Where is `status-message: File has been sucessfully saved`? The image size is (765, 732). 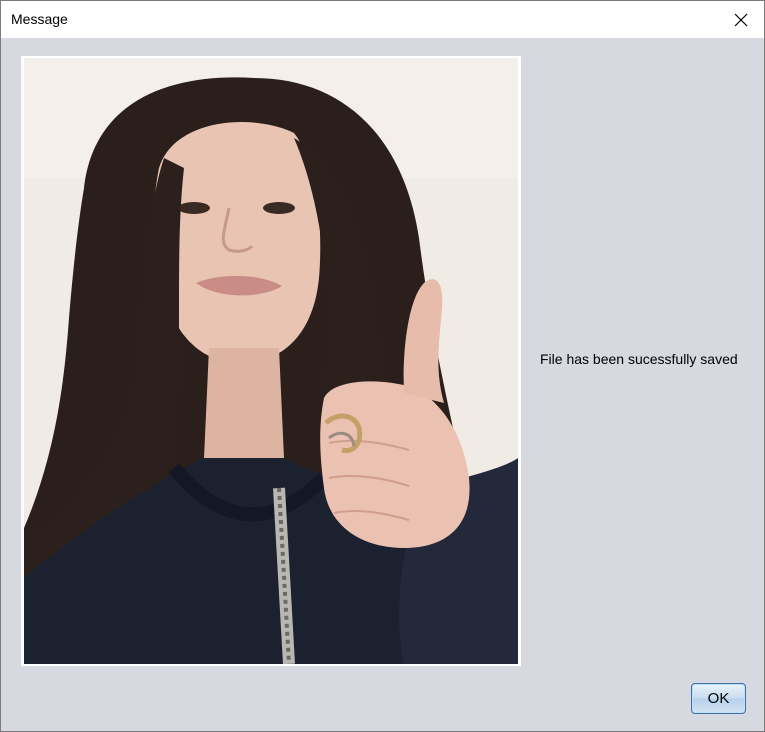 status-message: File has been sucessfully saved is located at coordinates (639, 359).